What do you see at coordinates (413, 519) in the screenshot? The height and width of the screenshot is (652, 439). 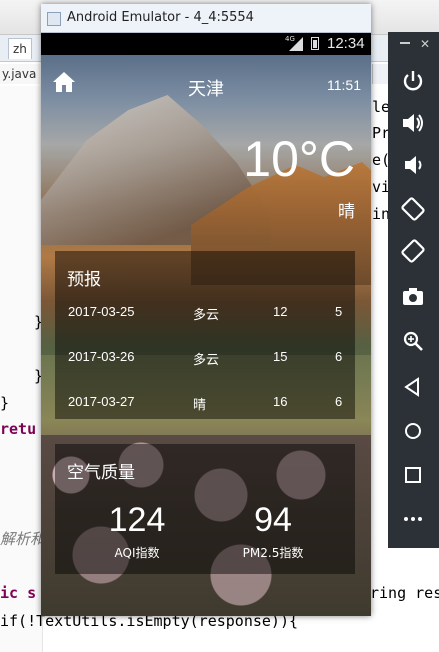 I see `more-icon` at bounding box center [413, 519].